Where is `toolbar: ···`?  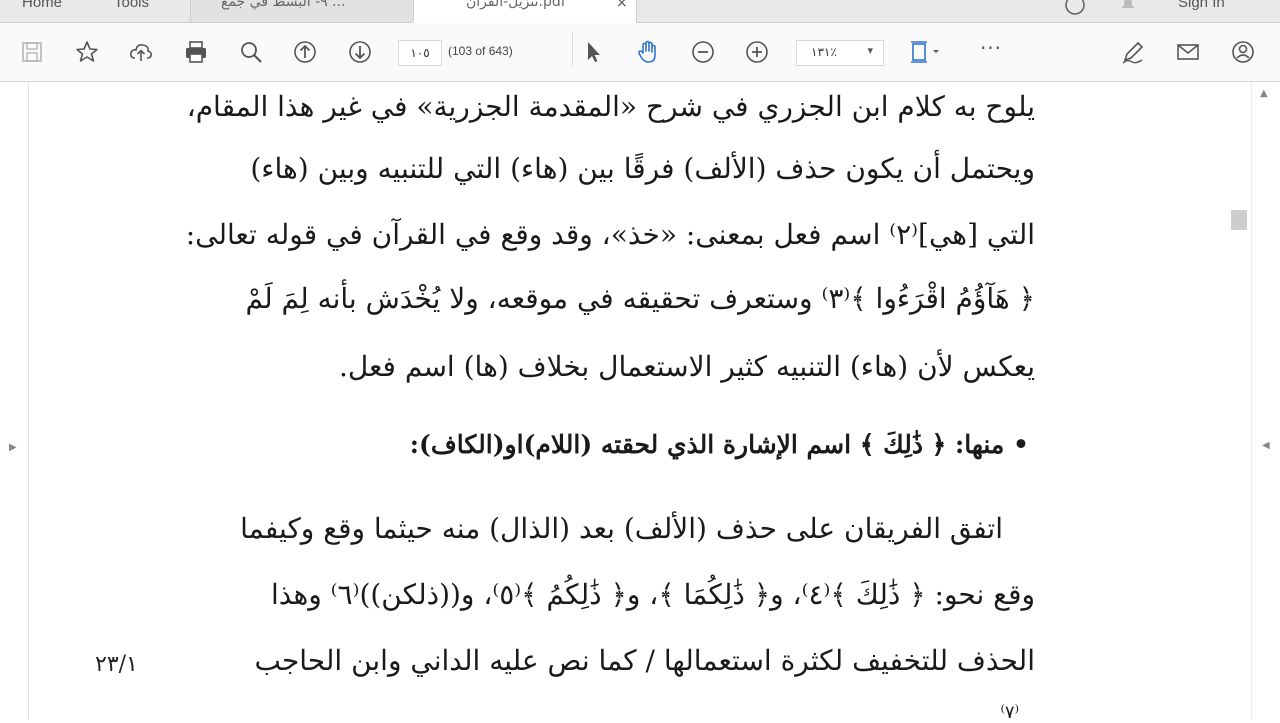 toolbar: ··· is located at coordinates (640, 52).